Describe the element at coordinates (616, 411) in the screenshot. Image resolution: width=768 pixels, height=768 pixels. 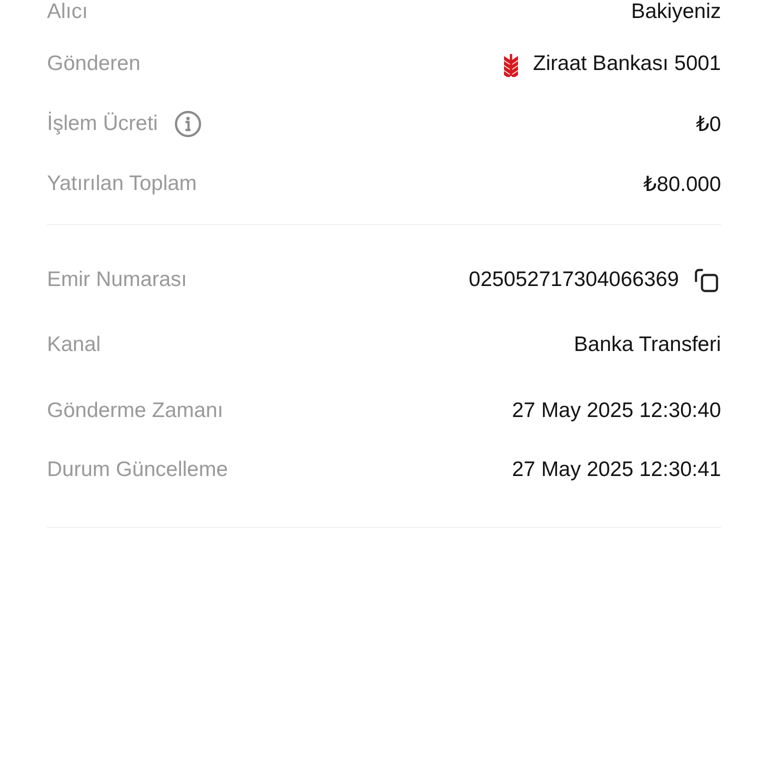
I see `row-value: 27 May 2025 12:30:40` at that location.